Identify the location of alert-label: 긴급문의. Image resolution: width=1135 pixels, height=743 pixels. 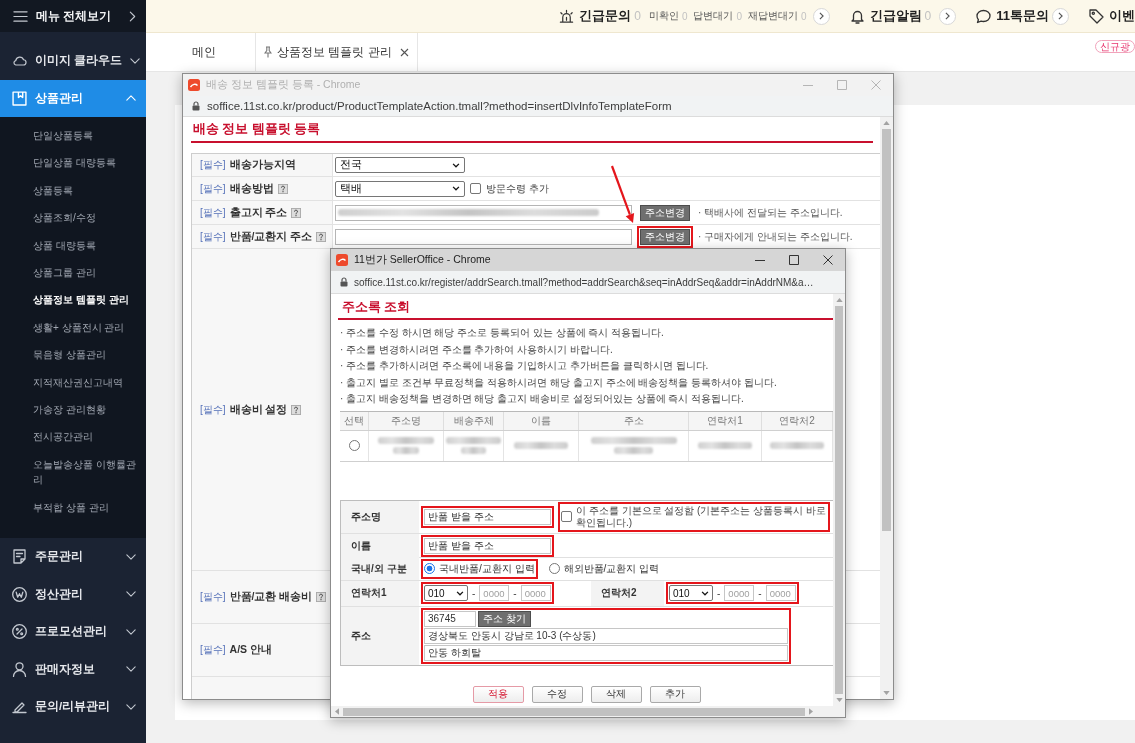
(605, 16).